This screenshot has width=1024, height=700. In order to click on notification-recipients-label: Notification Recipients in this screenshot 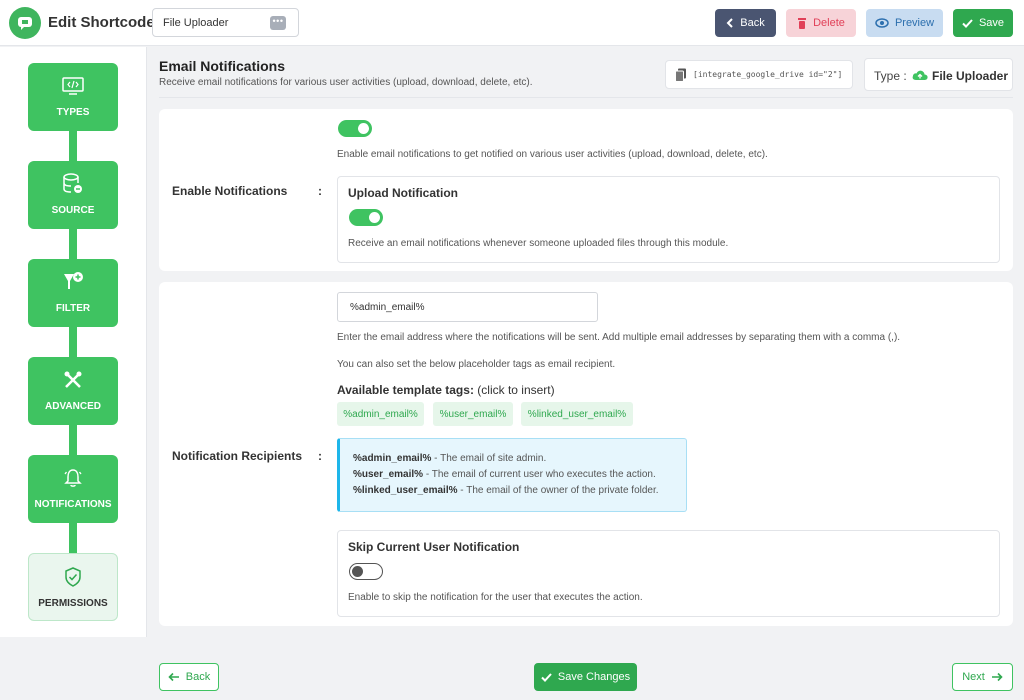, I will do `click(237, 456)`.